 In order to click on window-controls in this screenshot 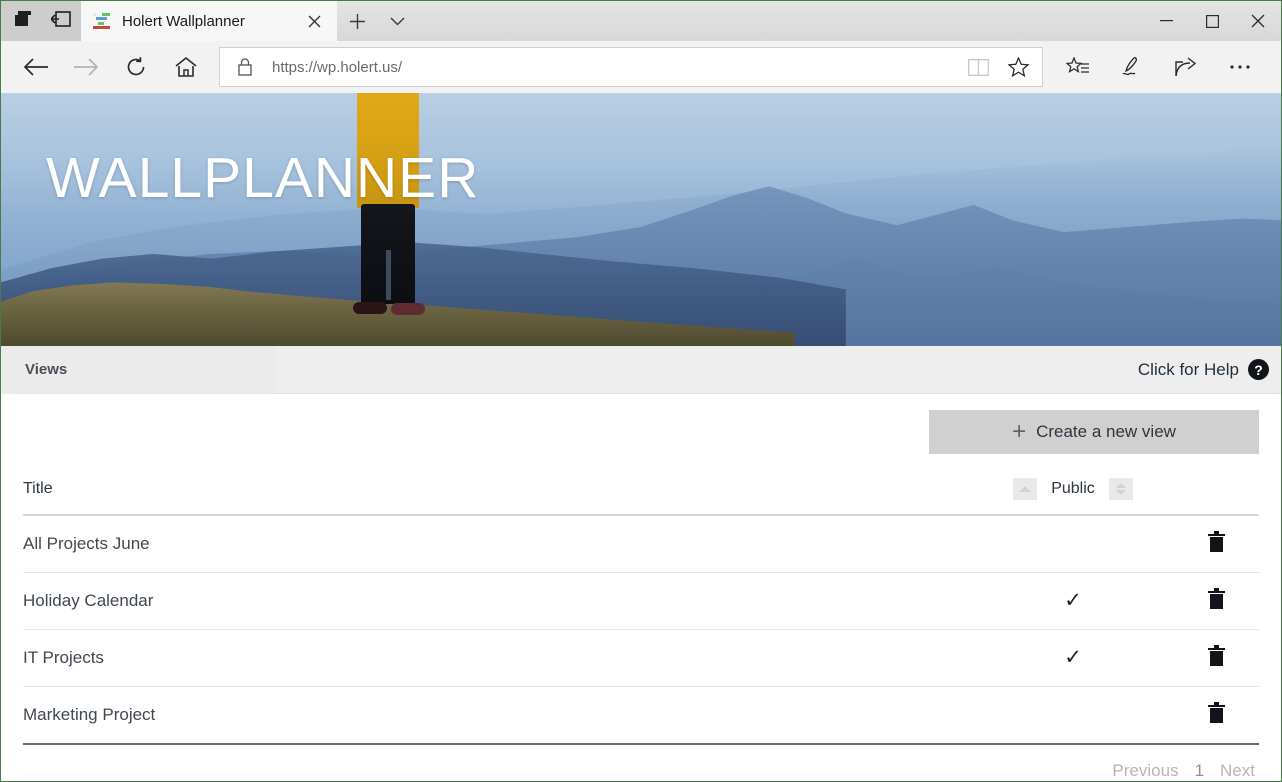, I will do `click(1212, 21)`.